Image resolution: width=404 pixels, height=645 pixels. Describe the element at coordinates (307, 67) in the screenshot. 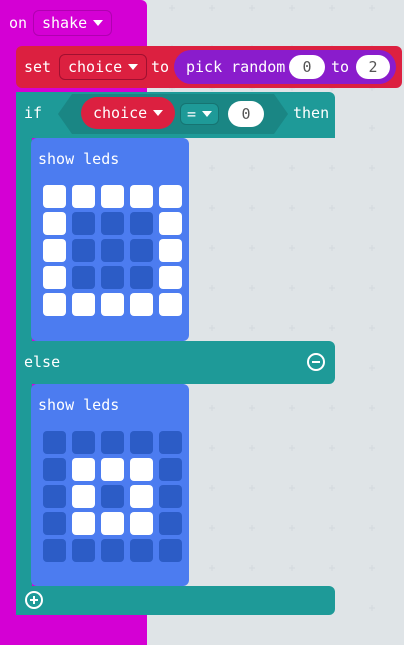

I see `random-min-input: 0` at that location.